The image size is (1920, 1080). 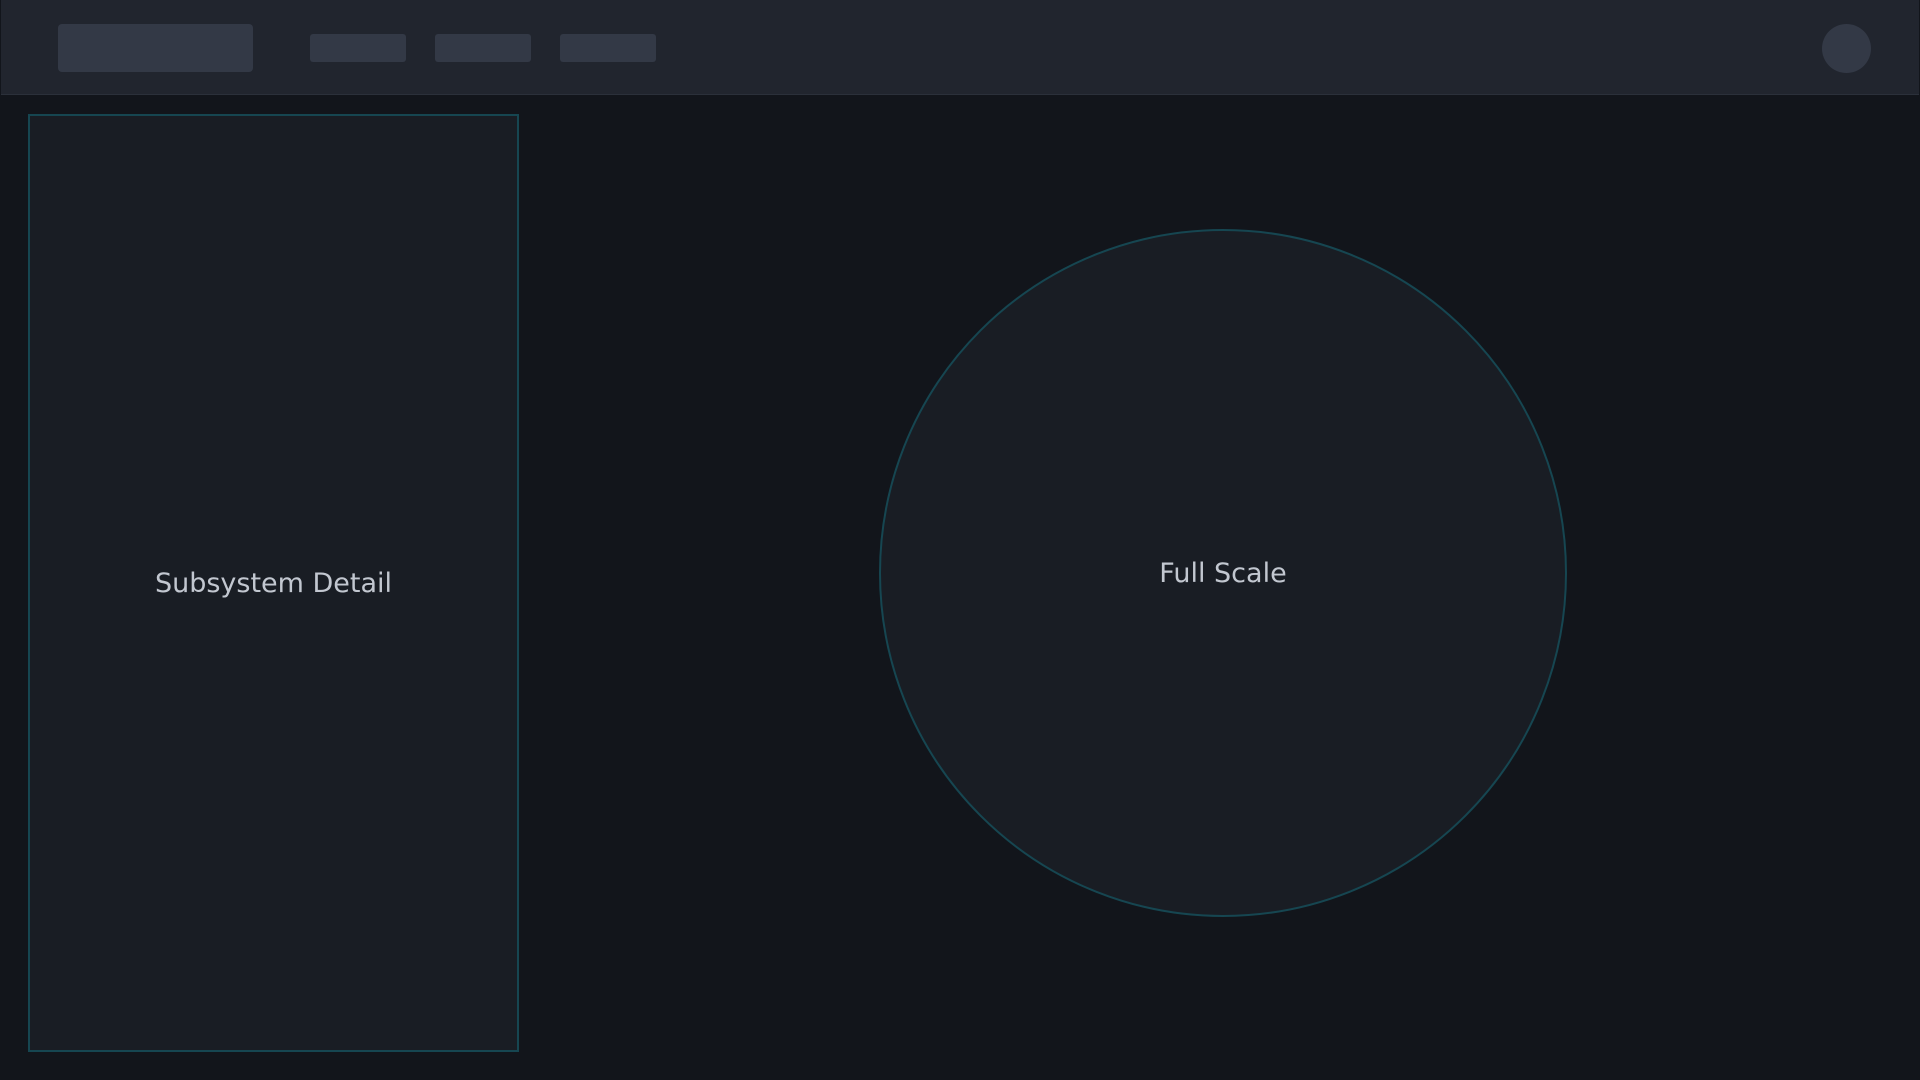 I want to click on full-scale-label: Full Scale, so click(x=1223, y=573).